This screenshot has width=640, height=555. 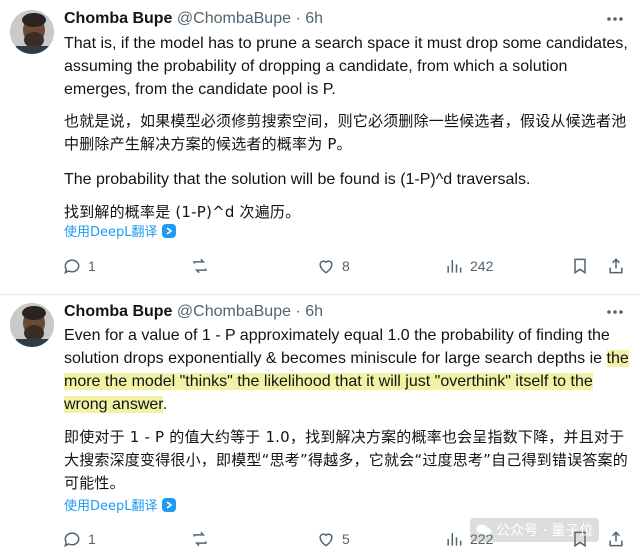 I want to click on text-end: ., so click(x=165, y=404).